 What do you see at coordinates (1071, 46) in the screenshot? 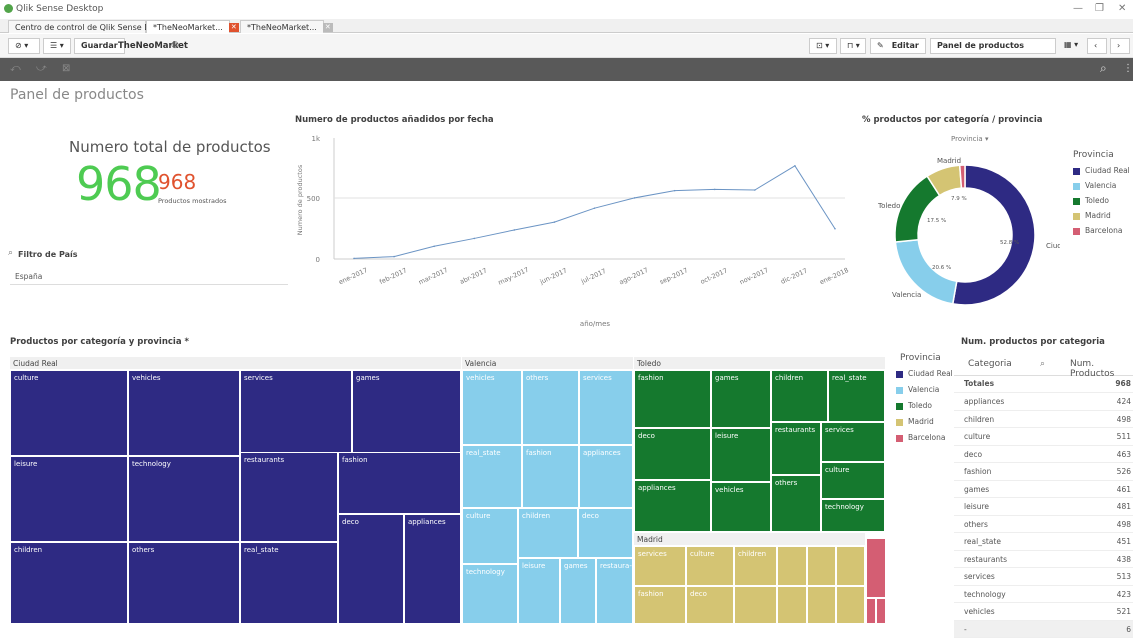
I see `sheets-grid-button: ▦ ▾` at bounding box center [1071, 46].